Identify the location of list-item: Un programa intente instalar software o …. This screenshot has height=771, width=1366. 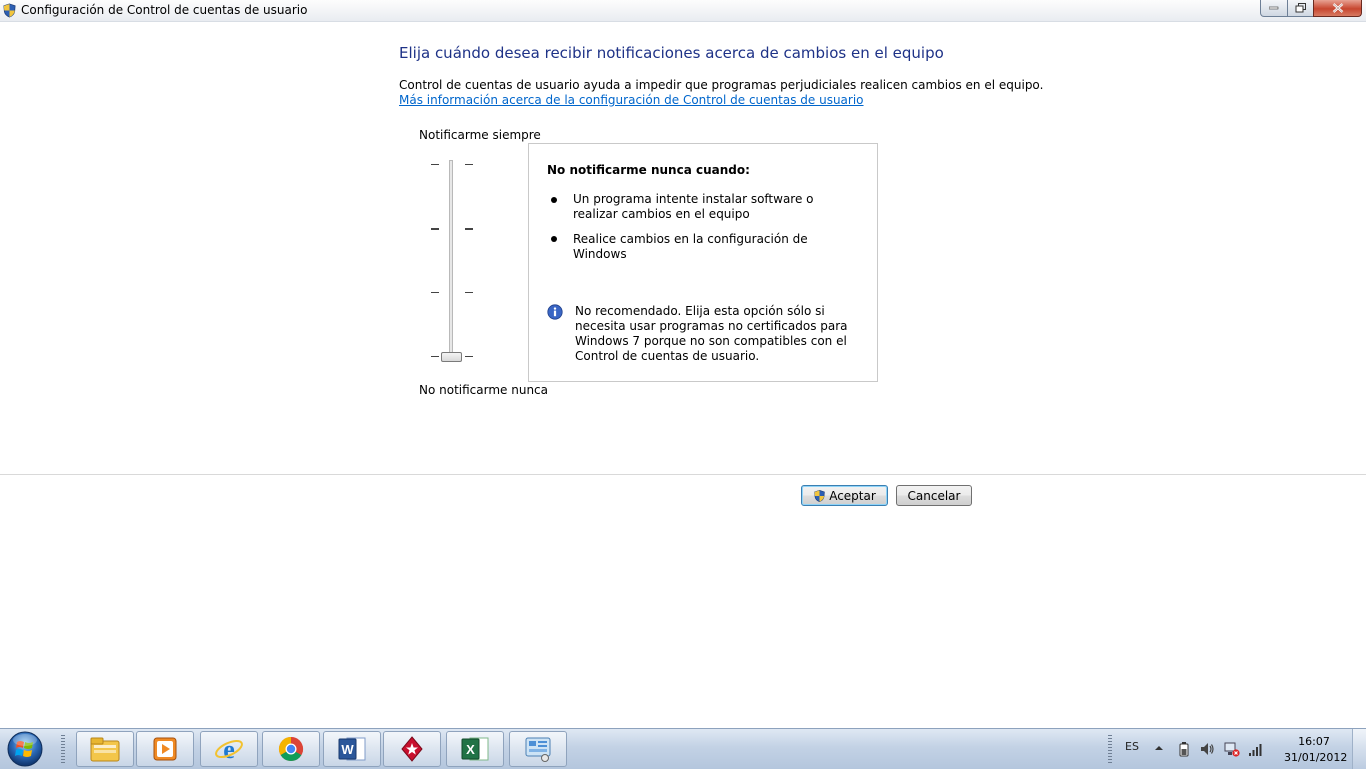
(693, 206).